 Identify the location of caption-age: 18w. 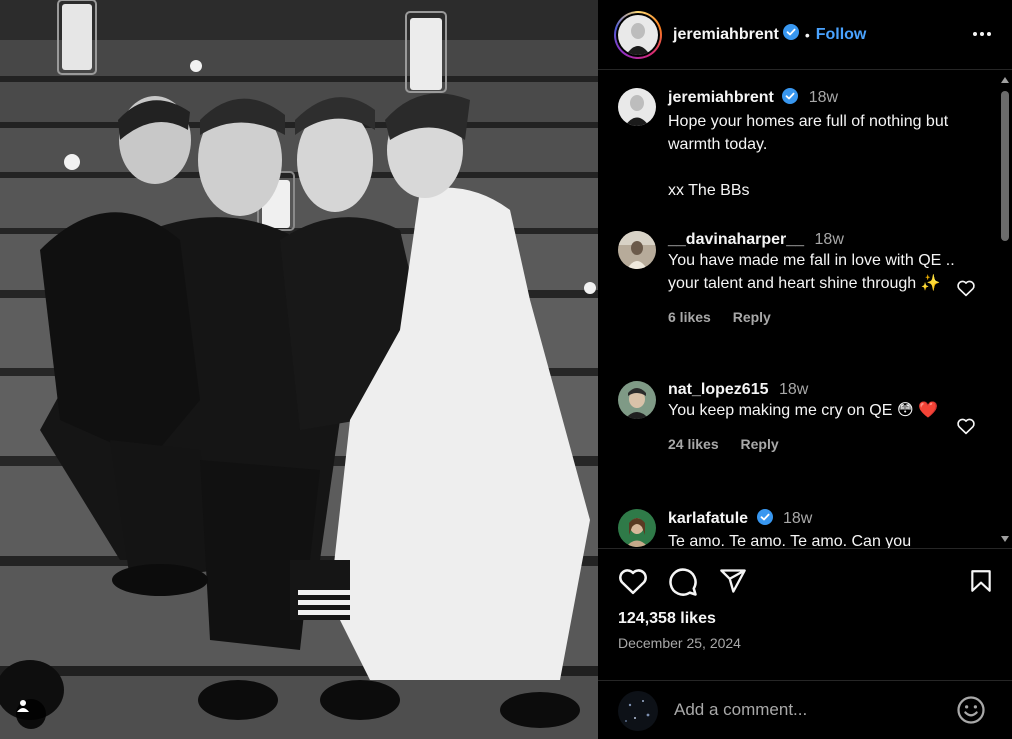
(823, 97).